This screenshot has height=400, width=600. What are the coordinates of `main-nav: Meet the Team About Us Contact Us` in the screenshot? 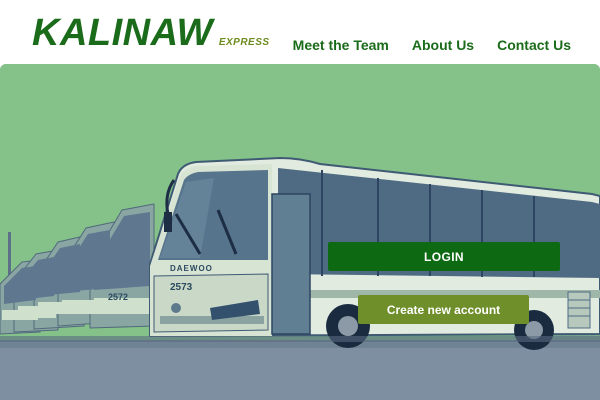 It's located at (432, 45).